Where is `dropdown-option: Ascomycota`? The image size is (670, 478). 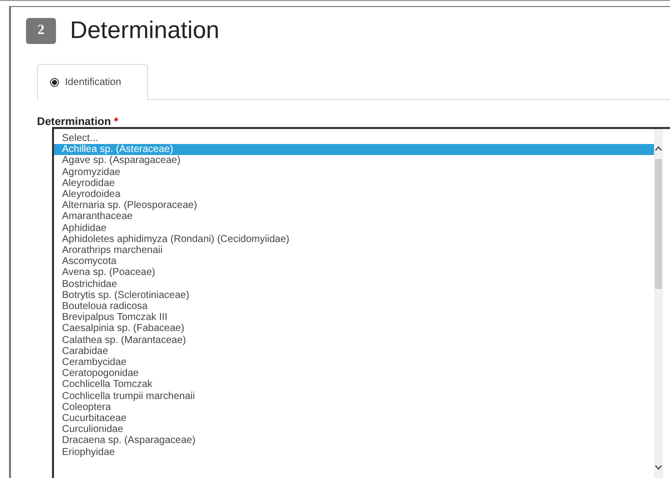
dropdown-option: Ascomycota is located at coordinates (354, 262).